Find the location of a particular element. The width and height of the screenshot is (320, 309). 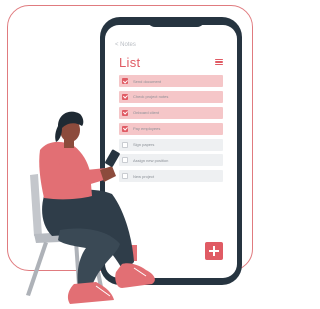

shoe-right is located at coordinates (135, 275).